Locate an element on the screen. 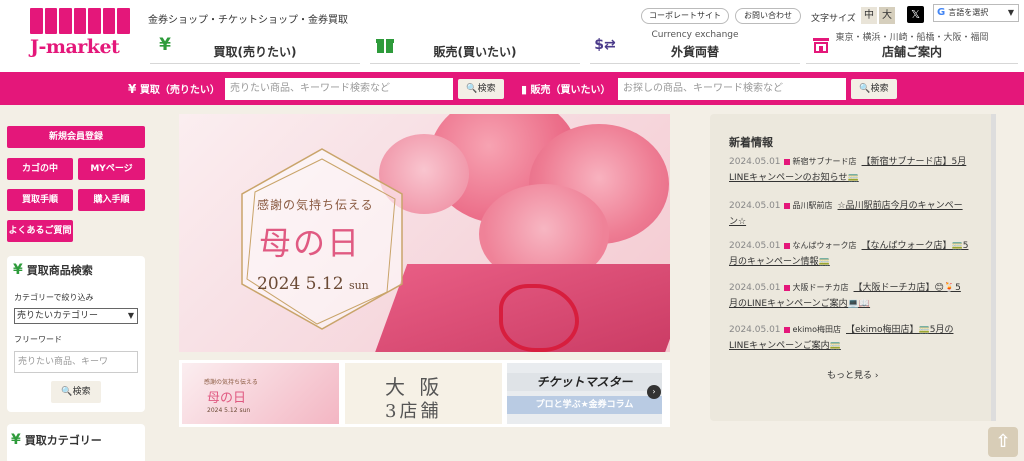 The height and width of the screenshot is (461, 1024). carousel-thumb-osaka-stores: 大 阪 3店舗 is located at coordinates (423, 393).